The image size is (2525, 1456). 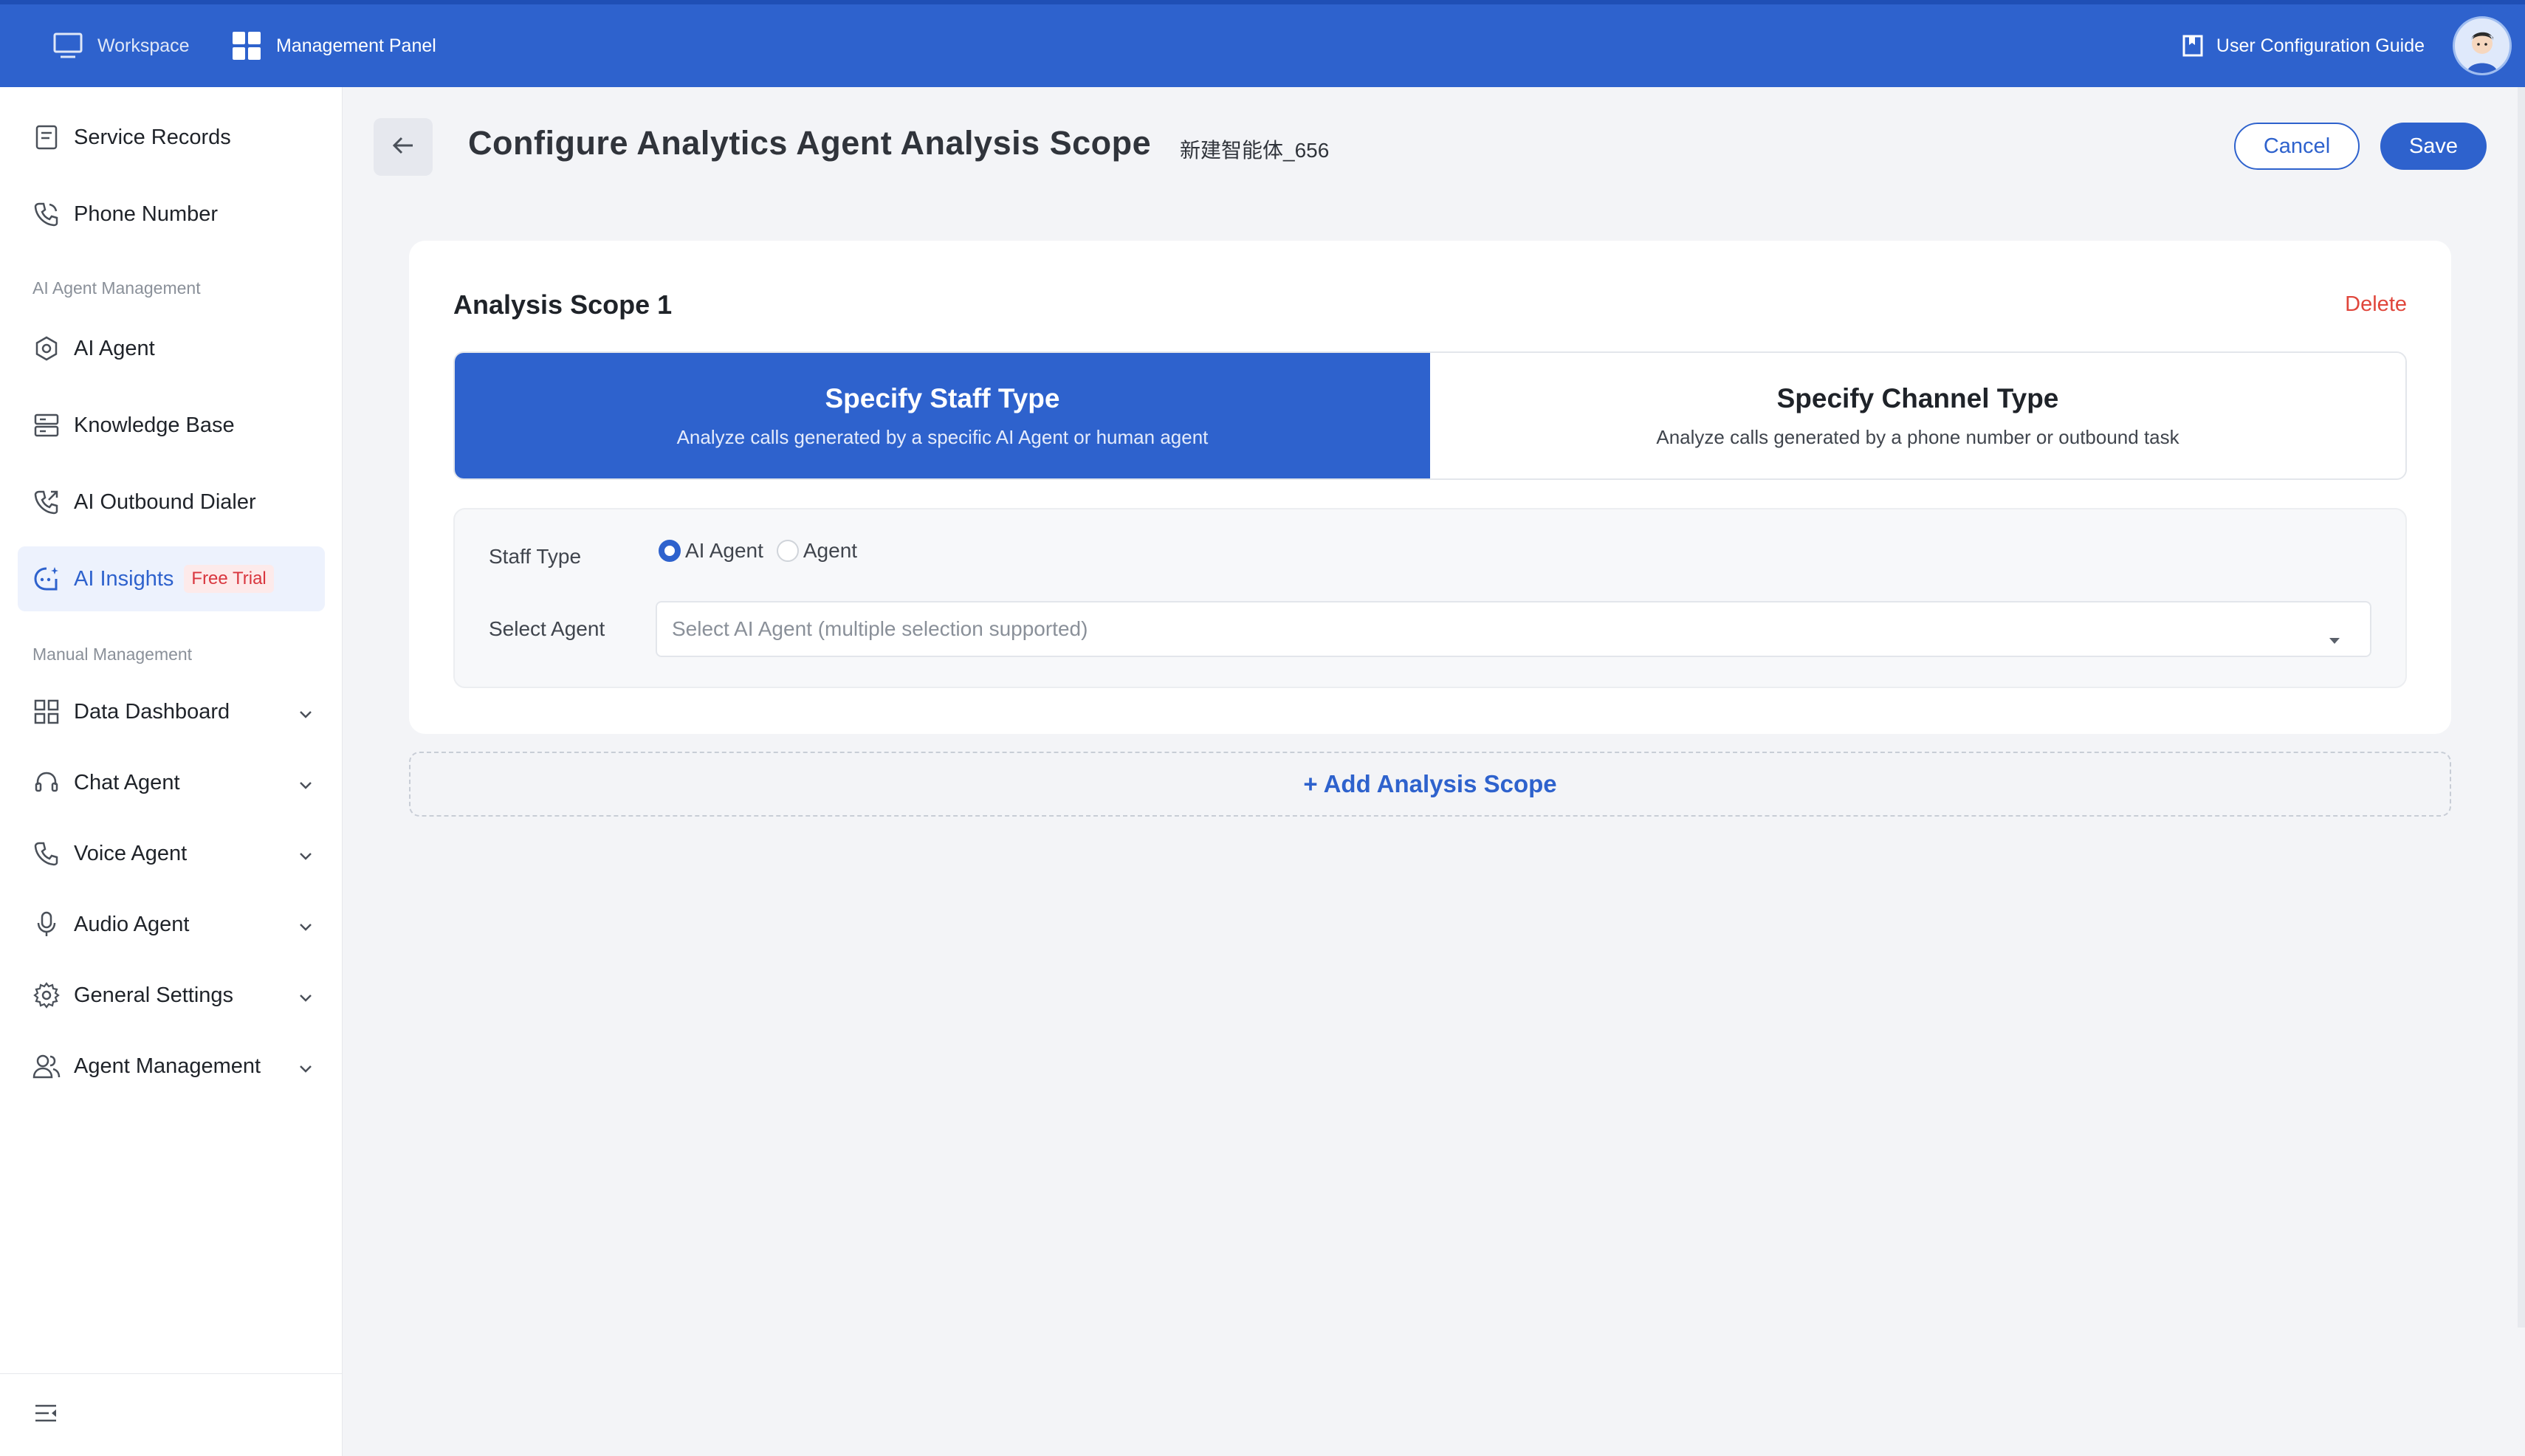 I want to click on headset-icon, so click(x=46, y=783).